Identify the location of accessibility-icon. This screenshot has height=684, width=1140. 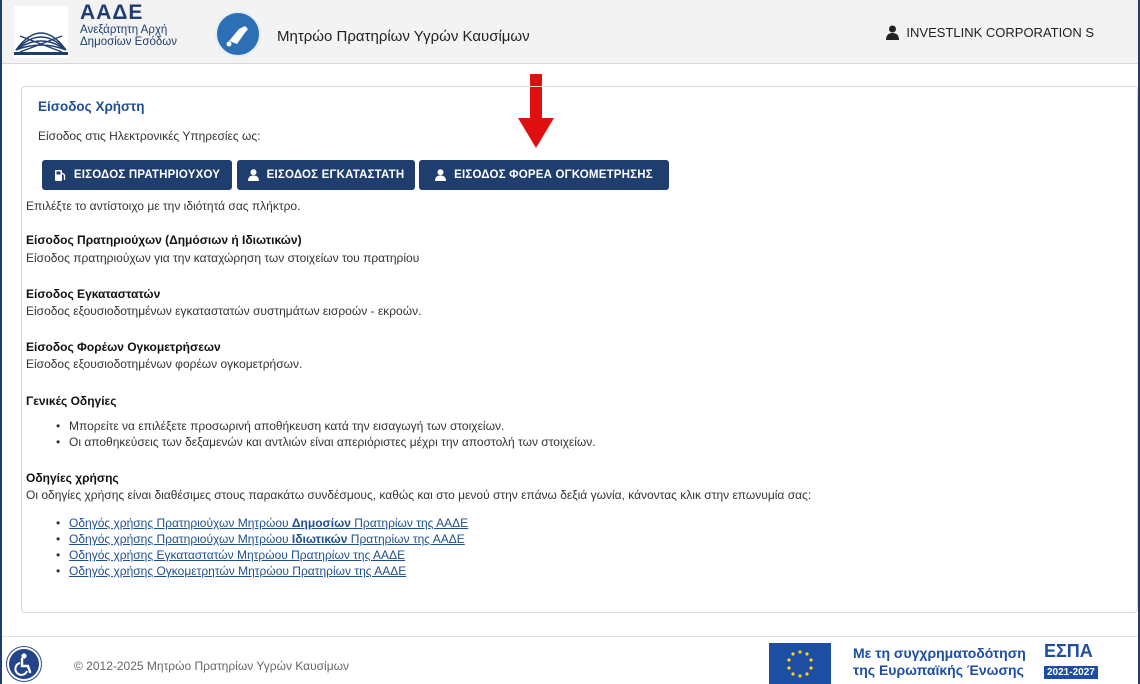
(23, 664).